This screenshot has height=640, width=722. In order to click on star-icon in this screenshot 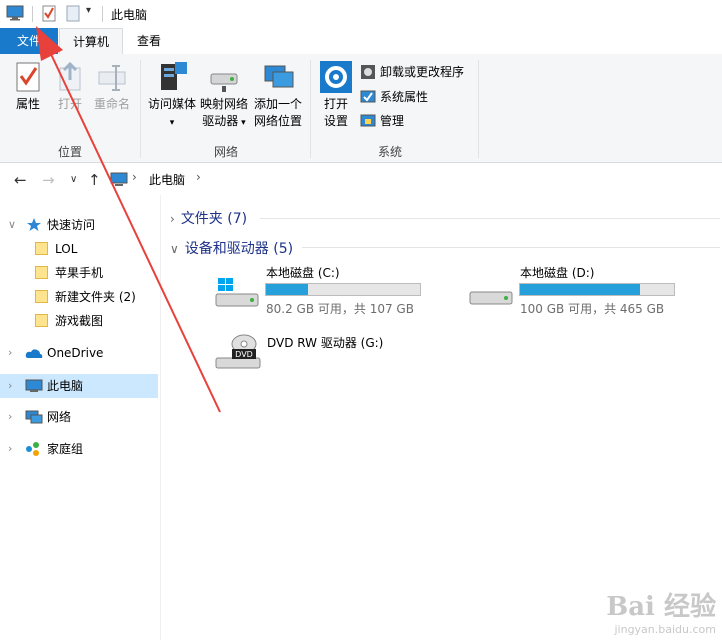, I will do `click(34, 224)`.